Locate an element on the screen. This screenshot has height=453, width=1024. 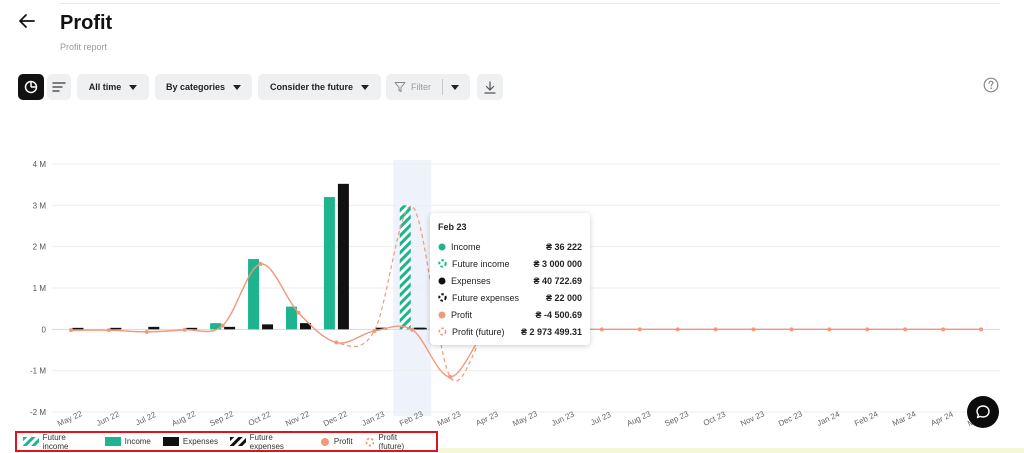
list-icon is located at coordinates (59, 87).